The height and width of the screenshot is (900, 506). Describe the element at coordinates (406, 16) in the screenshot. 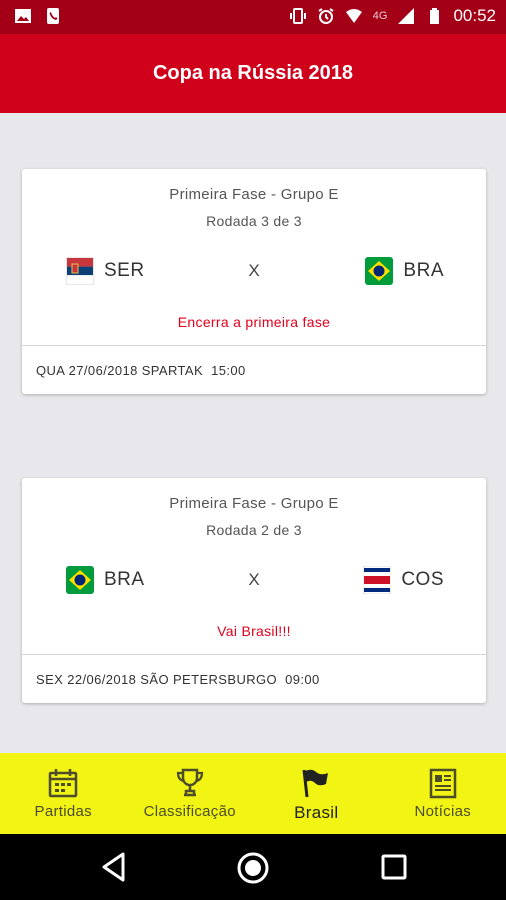

I see `signal-icon` at that location.